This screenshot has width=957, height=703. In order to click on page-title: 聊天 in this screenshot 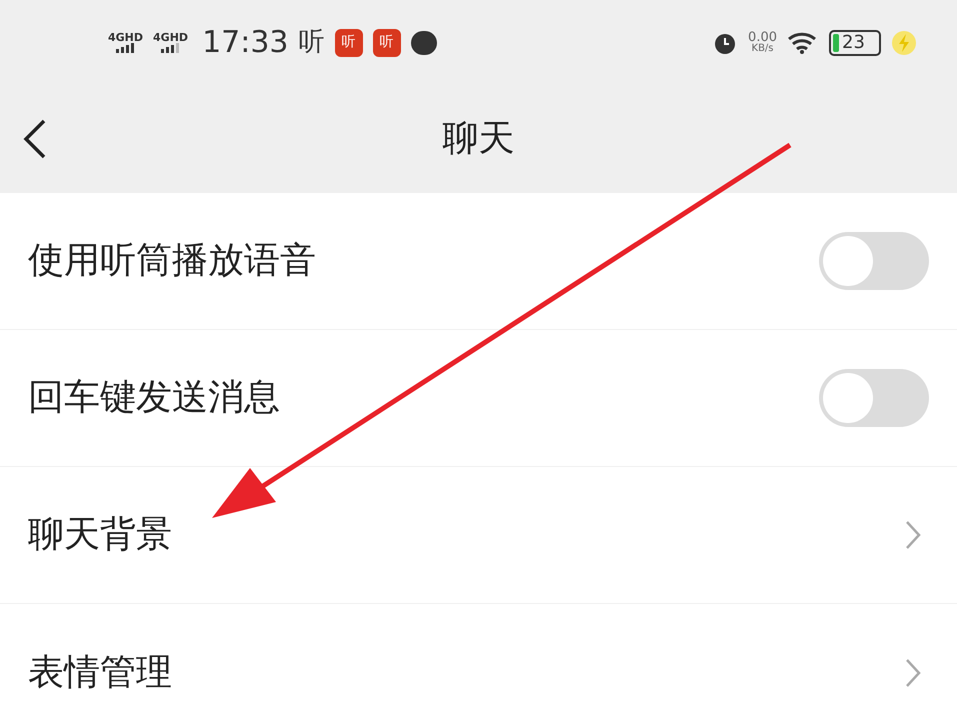, I will do `click(478, 139)`.